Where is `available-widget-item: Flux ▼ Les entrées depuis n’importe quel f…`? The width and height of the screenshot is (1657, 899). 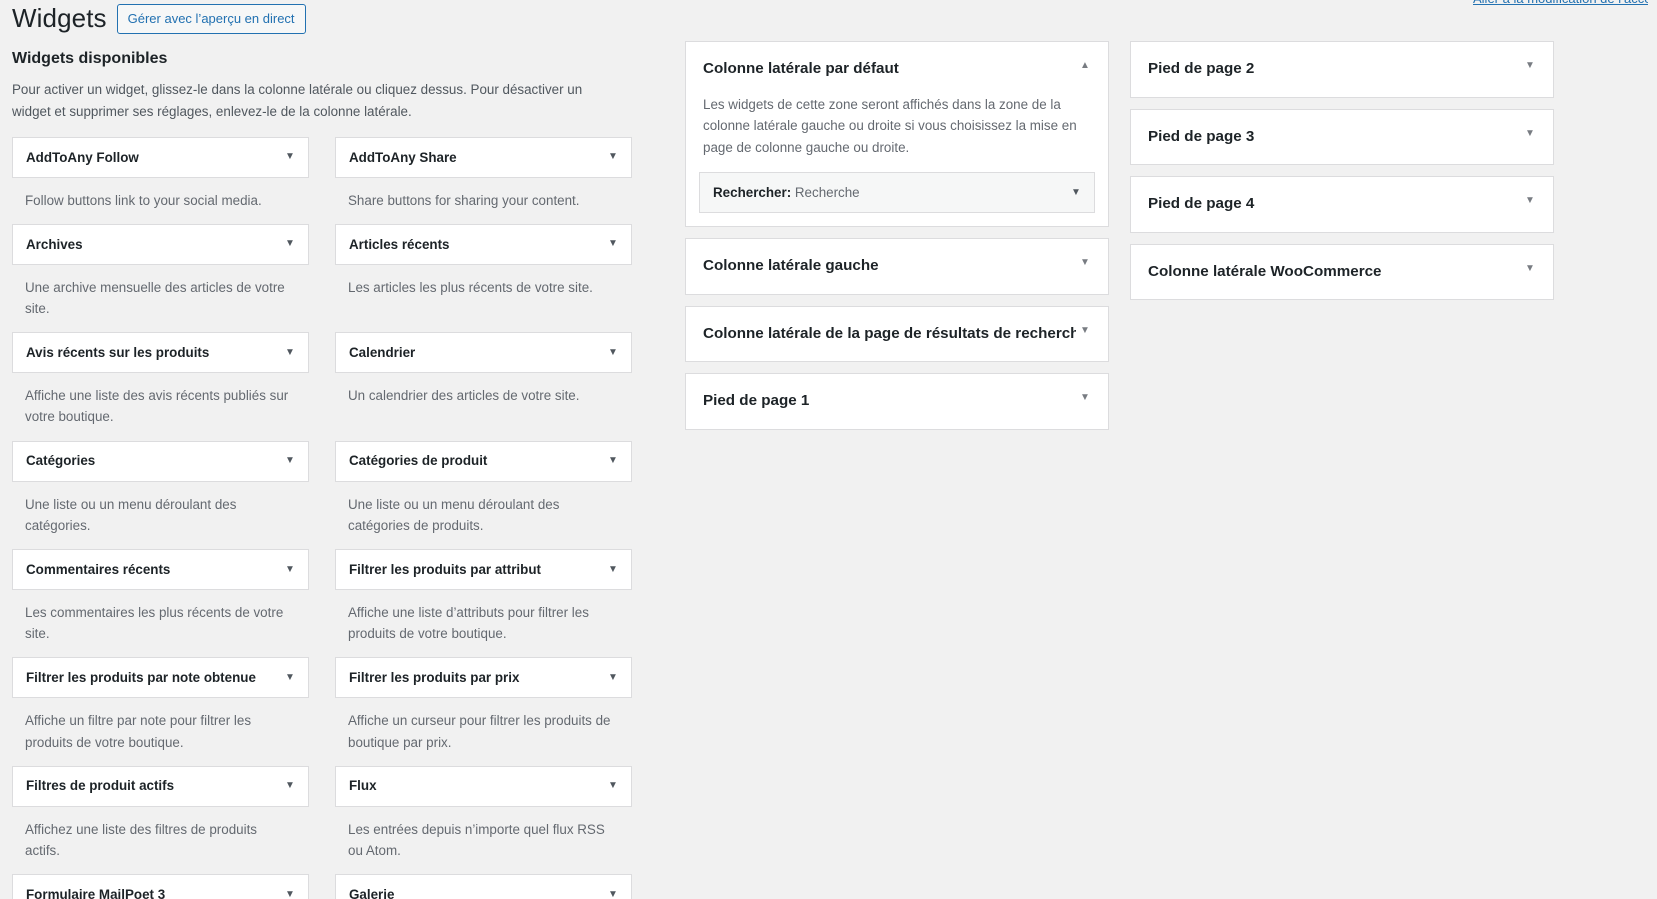
available-widget-item: Flux ▼ Les entrées depuis n’importe quel f… is located at coordinates (483, 819).